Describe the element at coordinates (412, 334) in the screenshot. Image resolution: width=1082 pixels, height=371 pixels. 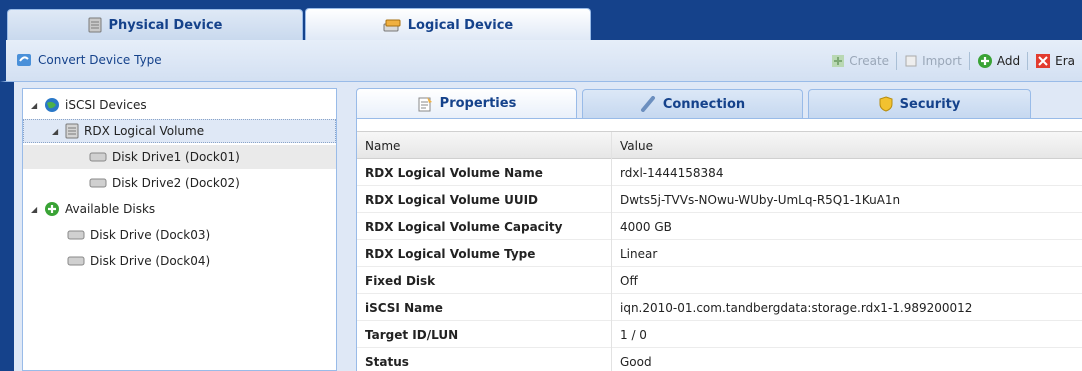
I see `row-name: Target ID/LUN` at that location.